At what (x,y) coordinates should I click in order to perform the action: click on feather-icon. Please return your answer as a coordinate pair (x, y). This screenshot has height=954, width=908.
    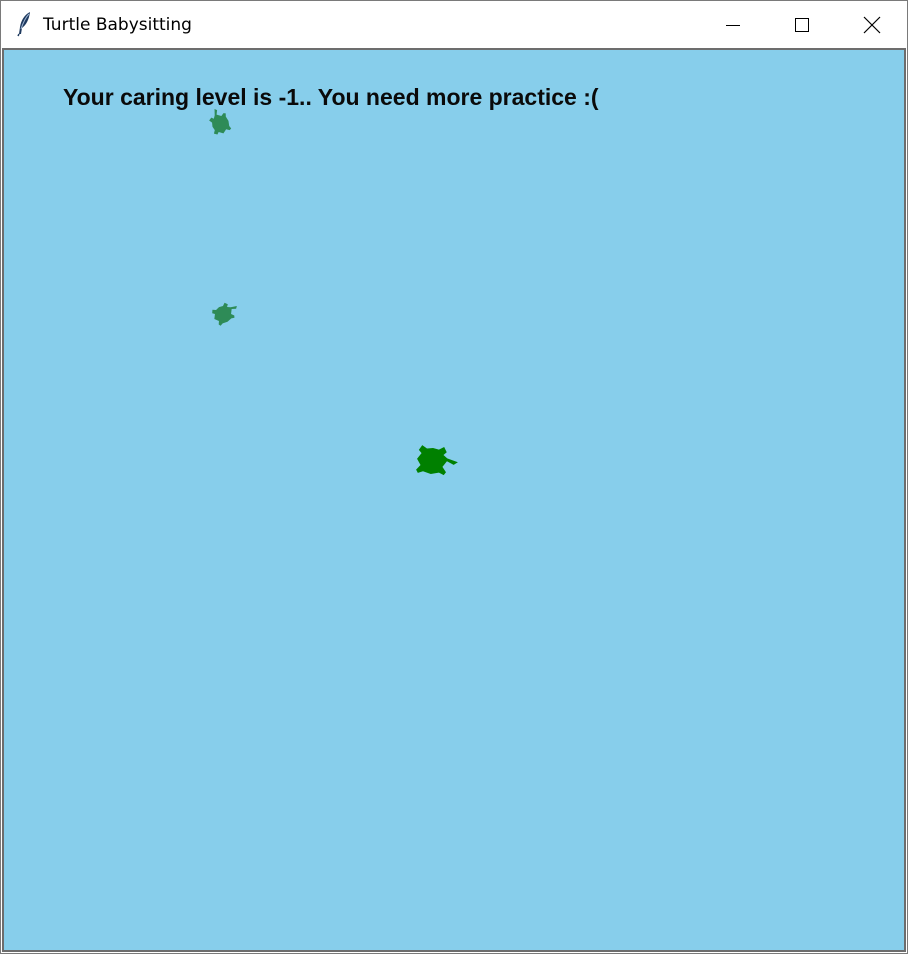
    Looking at the image, I should click on (23, 24).